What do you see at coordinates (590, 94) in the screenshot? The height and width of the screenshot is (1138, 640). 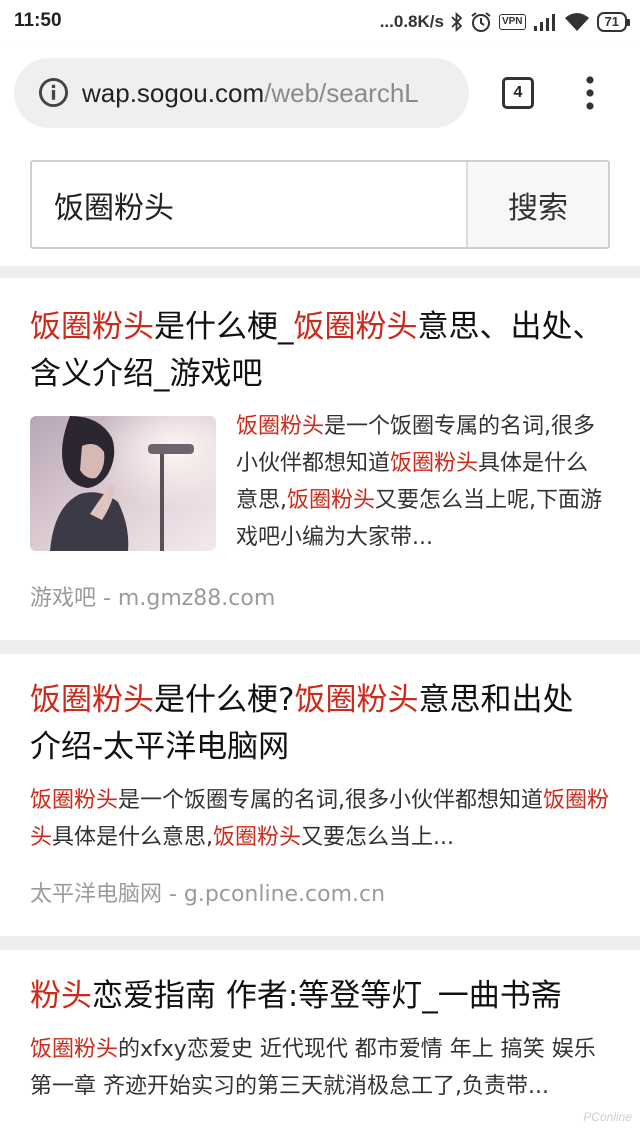 I see `more-menu-icon` at bounding box center [590, 94].